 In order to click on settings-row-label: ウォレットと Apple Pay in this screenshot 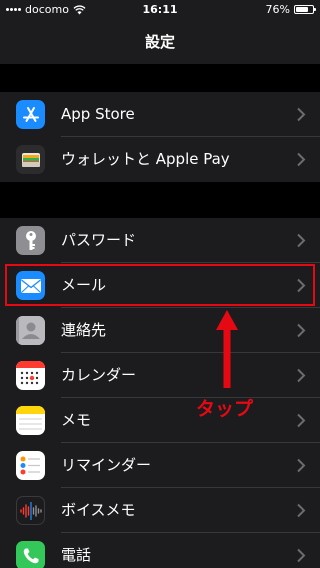, I will do `click(145, 159)`.